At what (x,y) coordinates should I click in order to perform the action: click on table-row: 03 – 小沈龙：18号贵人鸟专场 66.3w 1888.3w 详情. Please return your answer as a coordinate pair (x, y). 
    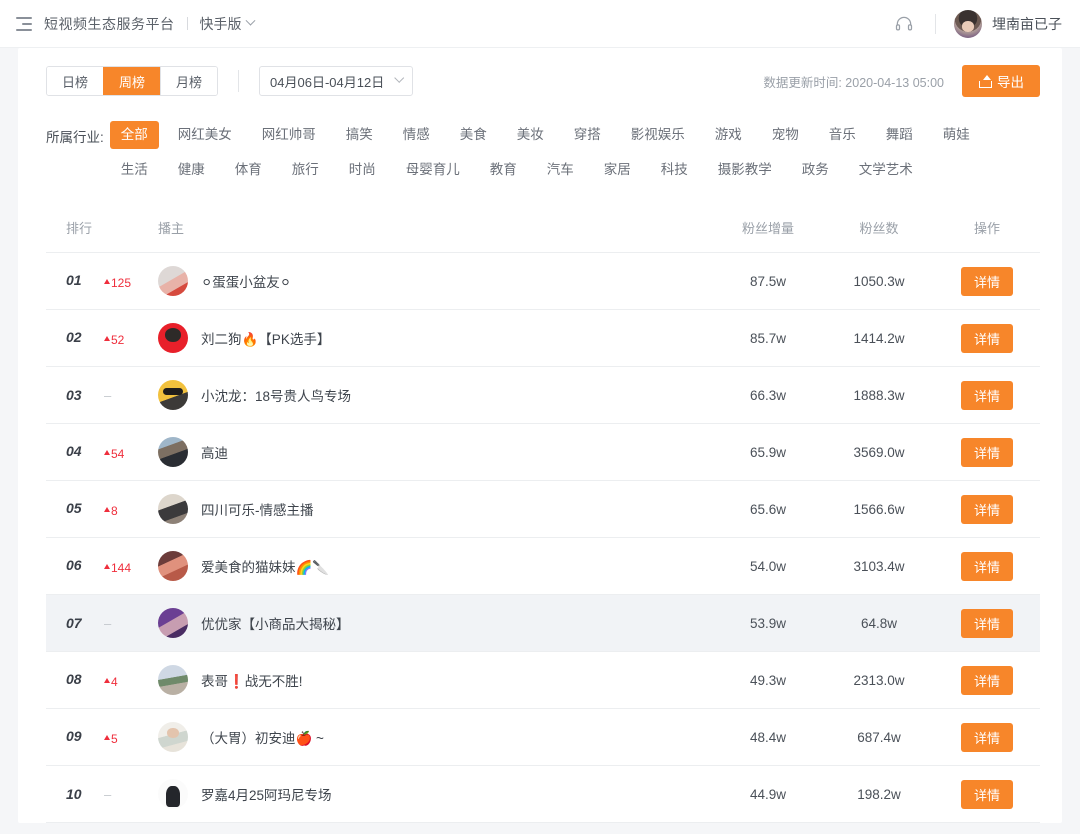
    Looking at the image, I should click on (543, 395).